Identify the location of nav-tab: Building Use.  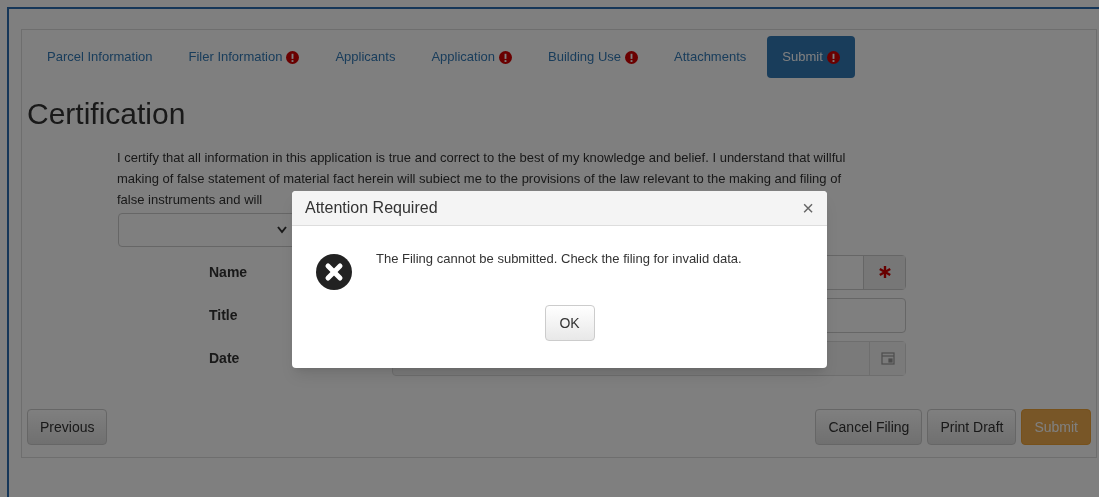
(593, 57).